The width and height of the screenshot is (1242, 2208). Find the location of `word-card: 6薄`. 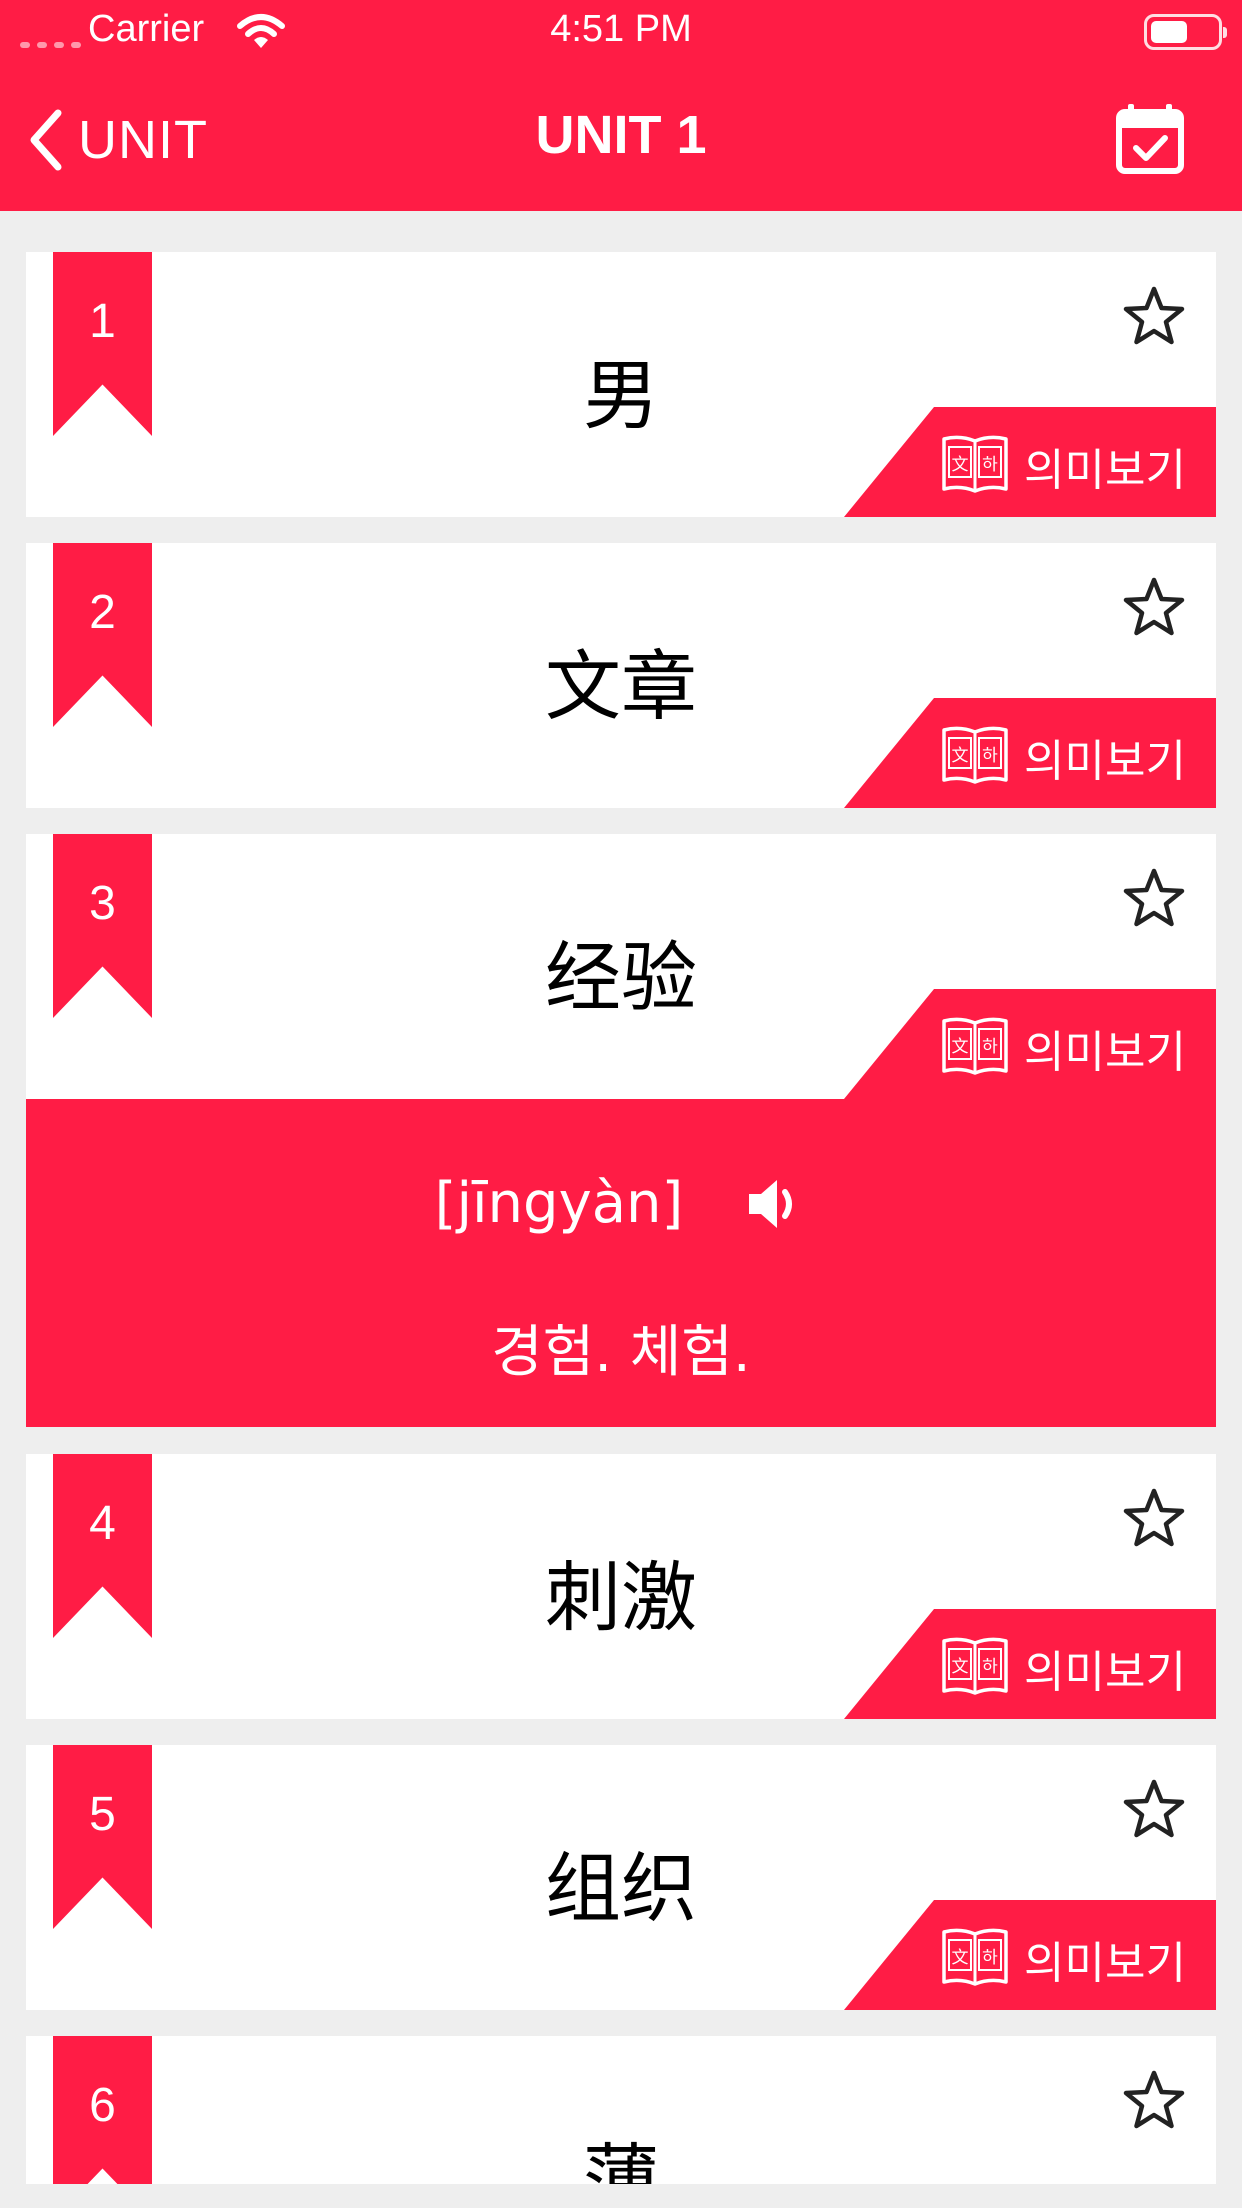

word-card: 6薄 is located at coordinates (621, 2110).